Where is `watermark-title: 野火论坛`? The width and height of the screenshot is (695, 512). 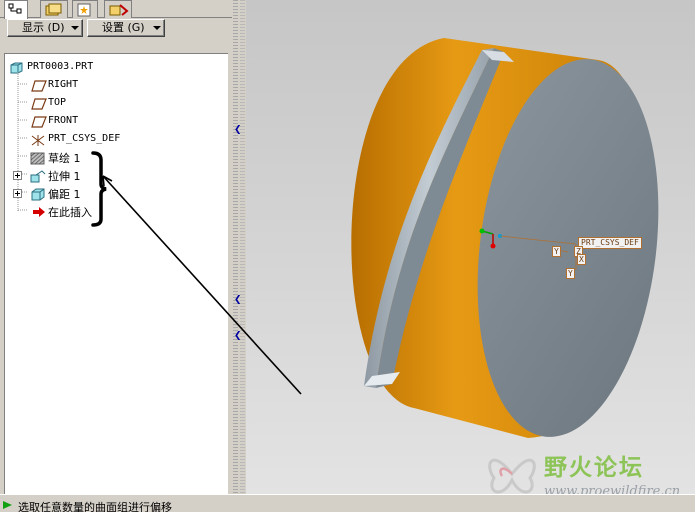
watermark-title: 野火论坛 is located at coordinates (594, 468).